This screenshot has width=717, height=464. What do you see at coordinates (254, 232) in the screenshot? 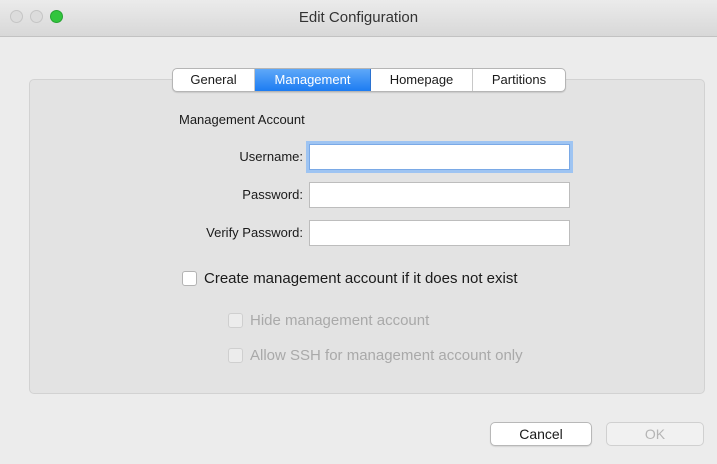
I see `verify-password-label: Verify Password:` at bounding box center [254, 232].